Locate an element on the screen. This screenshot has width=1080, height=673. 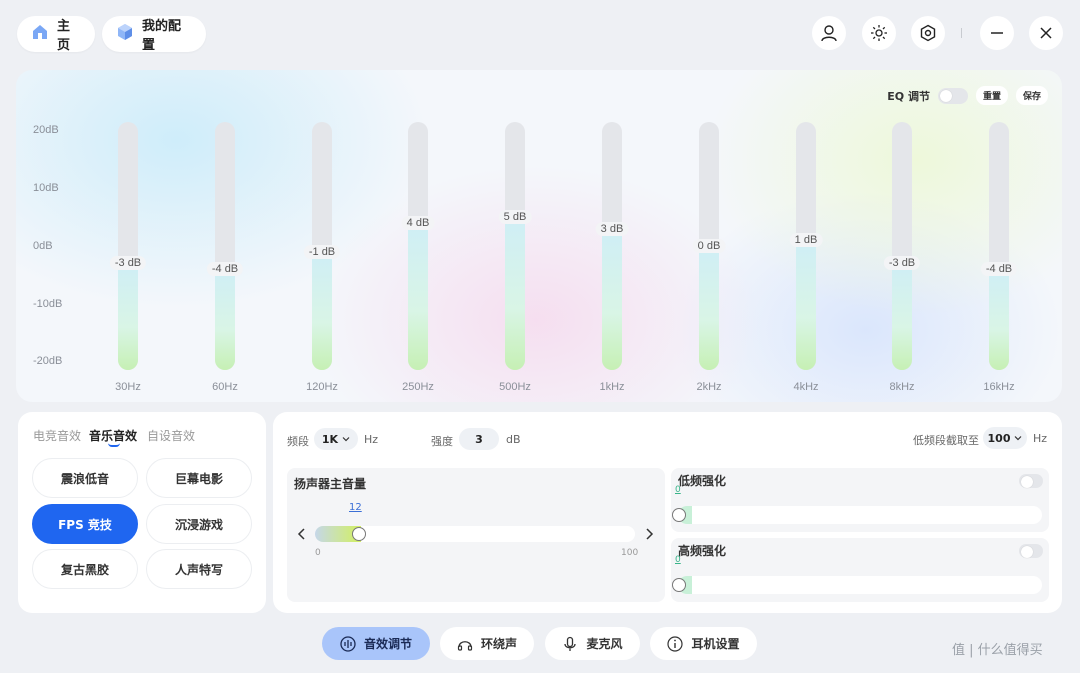
close-icon is located at coordinates (1046, 33).